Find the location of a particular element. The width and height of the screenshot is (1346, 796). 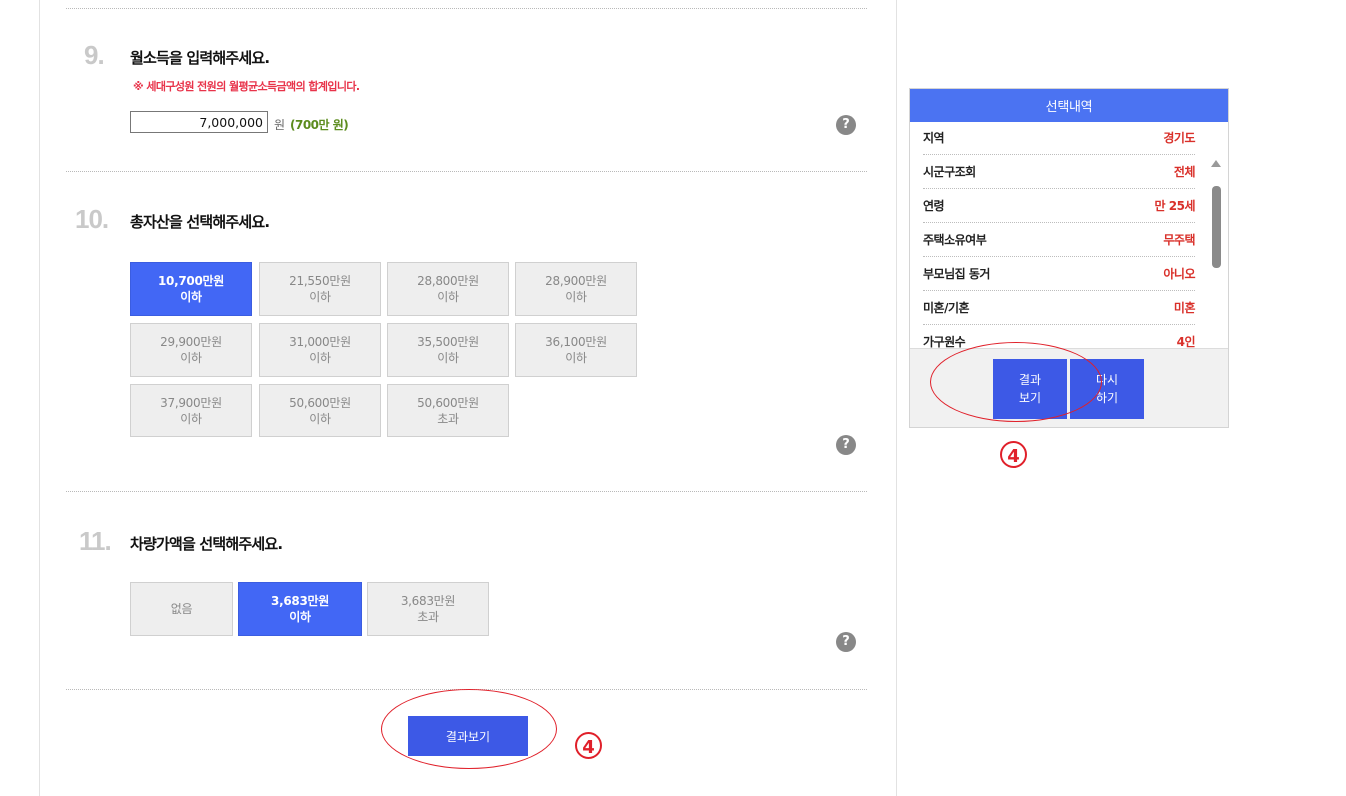

list-item: 미혼/기혼 미혼 is located at coordinates (1059, 308).